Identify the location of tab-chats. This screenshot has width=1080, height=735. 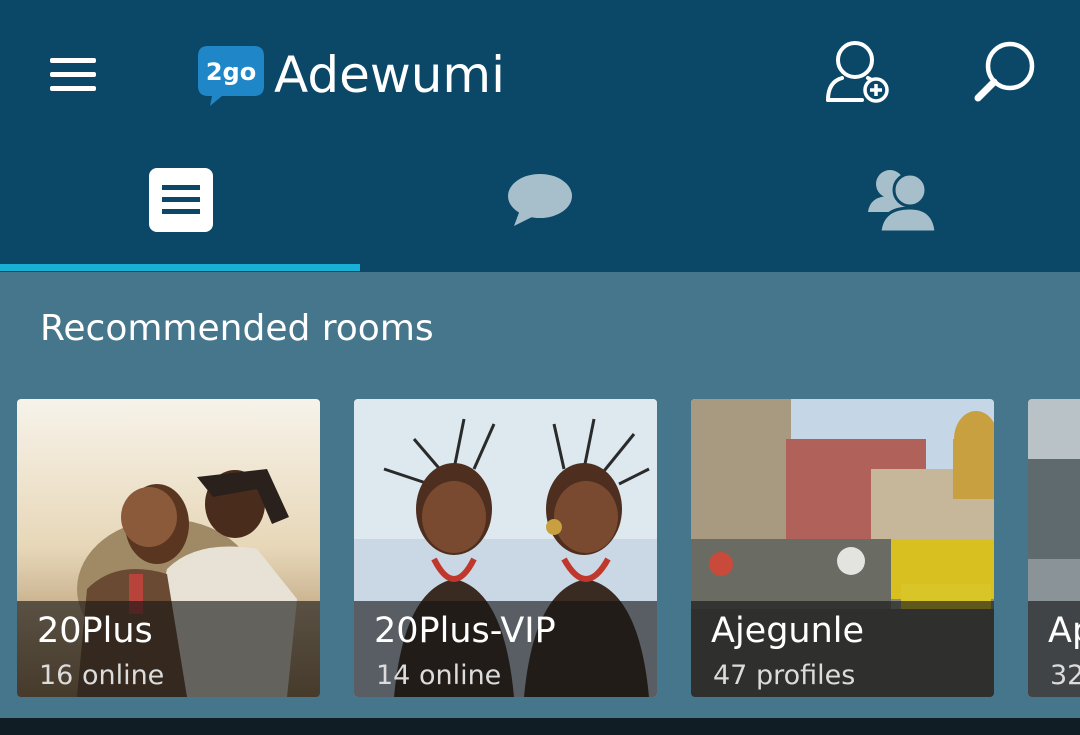
(540, 205).